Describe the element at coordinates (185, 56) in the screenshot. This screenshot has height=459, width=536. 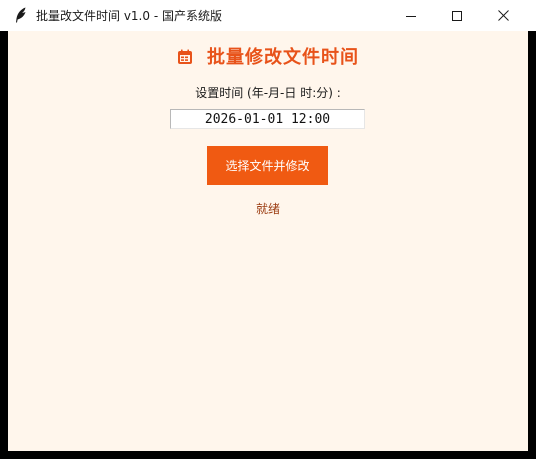
I see `calendar-icon` at that location.